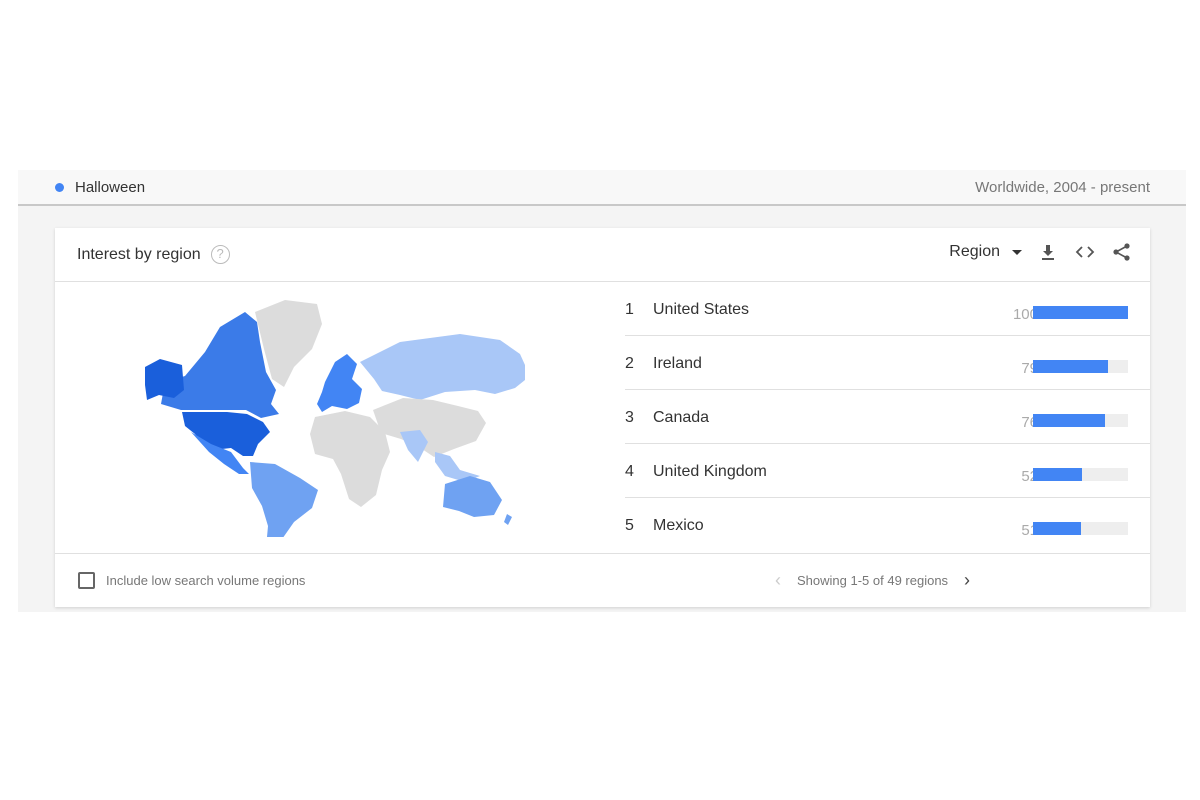 This screenshot has height=800, width=1200. I want to click on resolution-select: Region, so click(985, 252).